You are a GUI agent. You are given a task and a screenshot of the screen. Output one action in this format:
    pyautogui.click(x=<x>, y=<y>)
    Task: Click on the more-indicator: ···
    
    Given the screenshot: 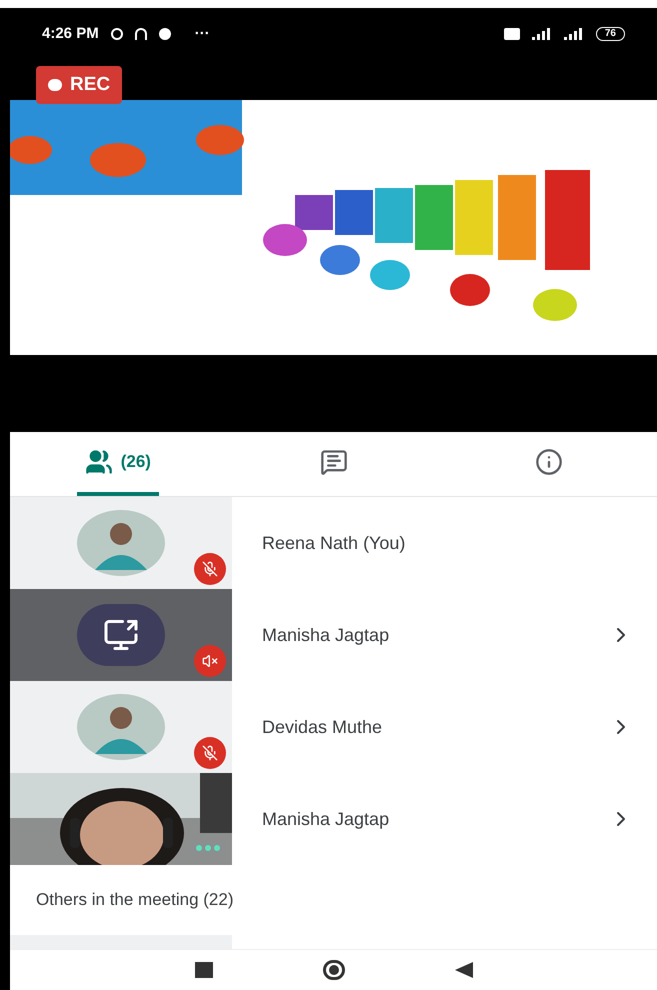 What is the action you would take?
    pyautogui.click(x=202, y=34)
    